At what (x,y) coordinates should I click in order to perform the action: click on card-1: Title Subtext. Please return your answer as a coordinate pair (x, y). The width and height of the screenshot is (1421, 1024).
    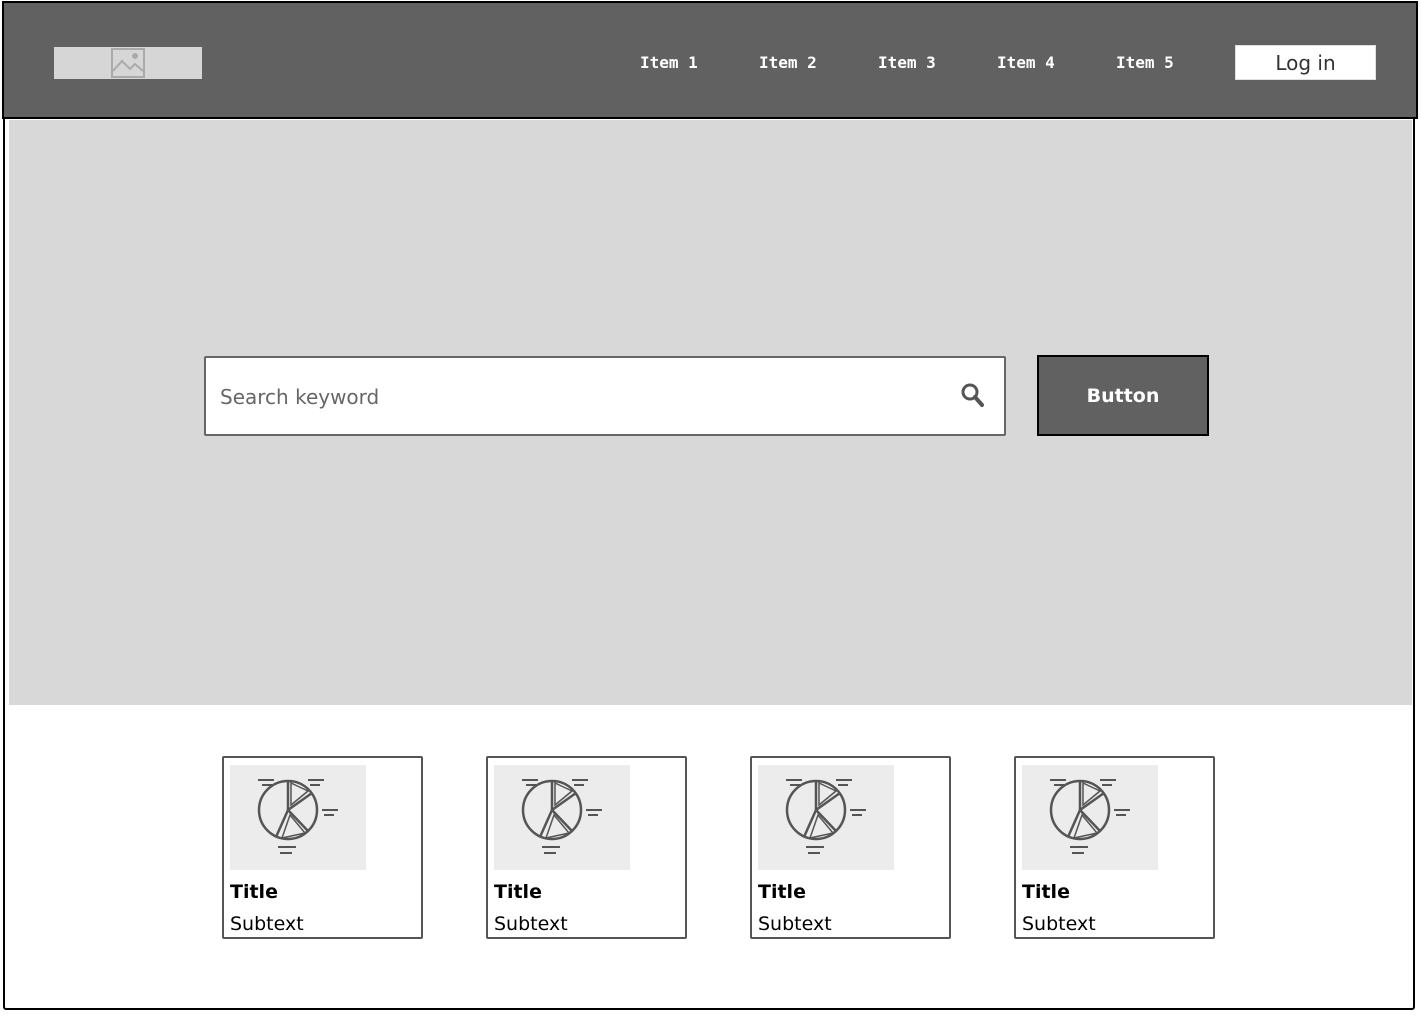
    Looking at the image, I should click on (322, 847).